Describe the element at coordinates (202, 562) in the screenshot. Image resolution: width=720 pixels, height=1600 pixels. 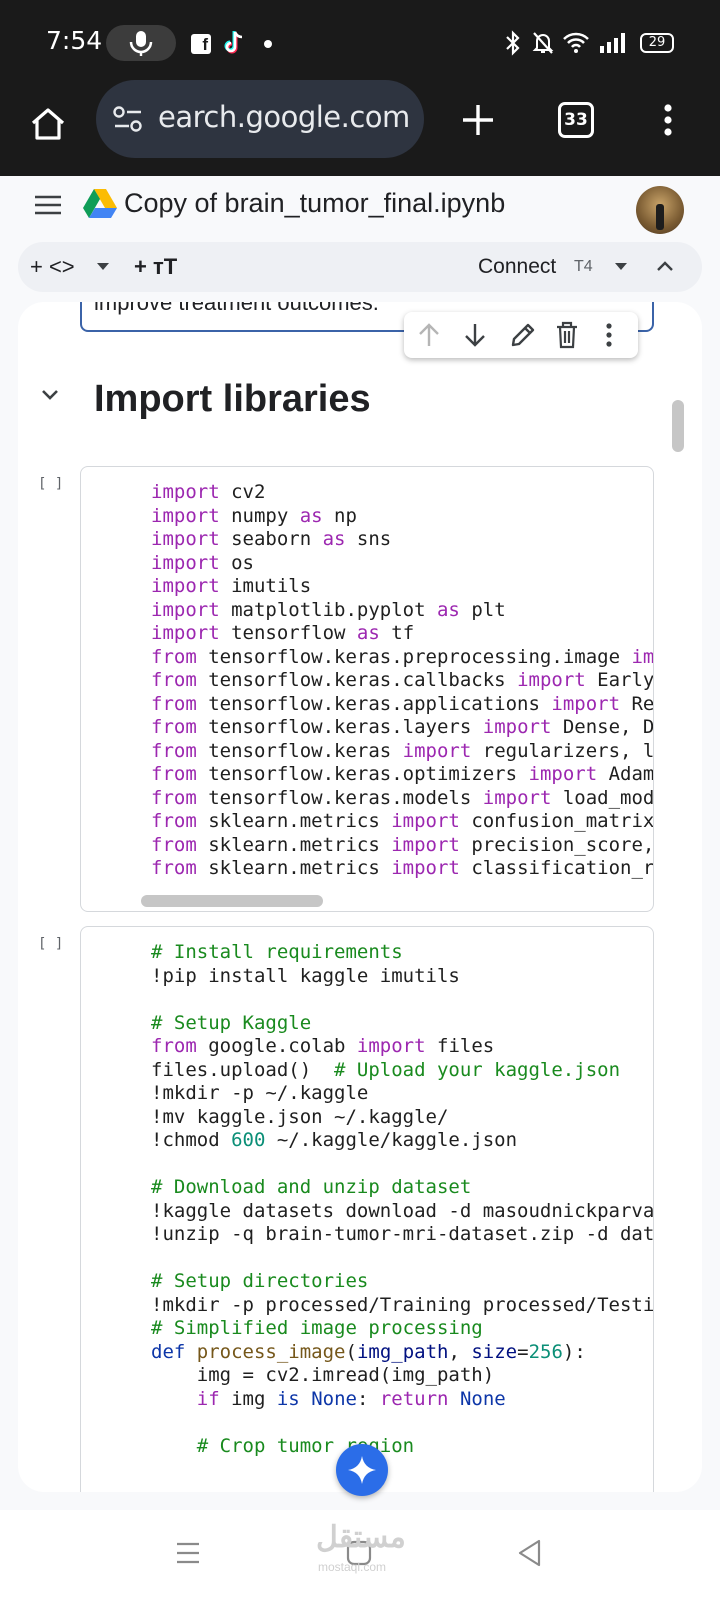
I see `code-line: import os` at that location.